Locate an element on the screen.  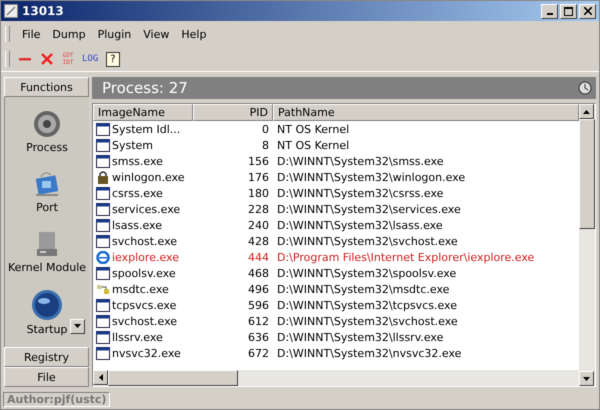
table-cell-text: 596 is located at coordinates (258, 305).